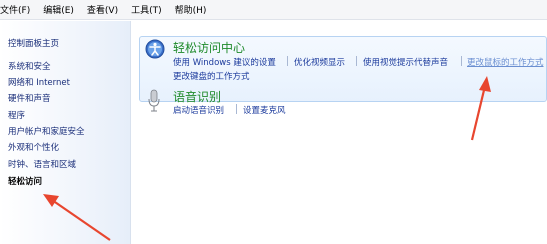 The image size is (547, 244). What do you see at coordinates (405, 62) in the screenshot?
I see `link-visual-cues-for-sounds: 使用视觉提示代替声音` at bounding box center [405, 62].